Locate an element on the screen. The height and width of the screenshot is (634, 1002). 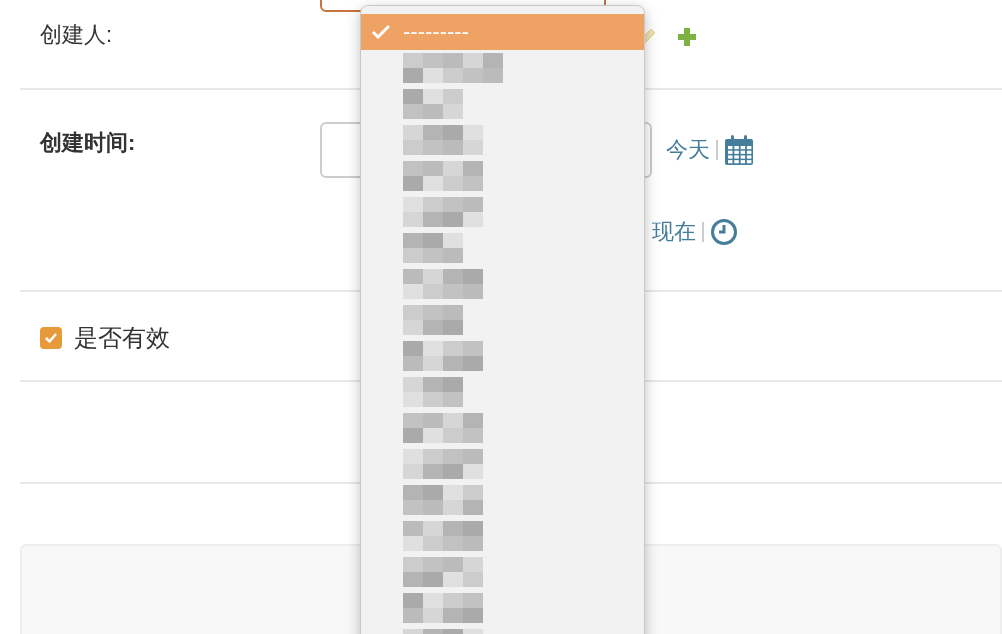
now-link: 现在 is located at coordinates (674, 232).